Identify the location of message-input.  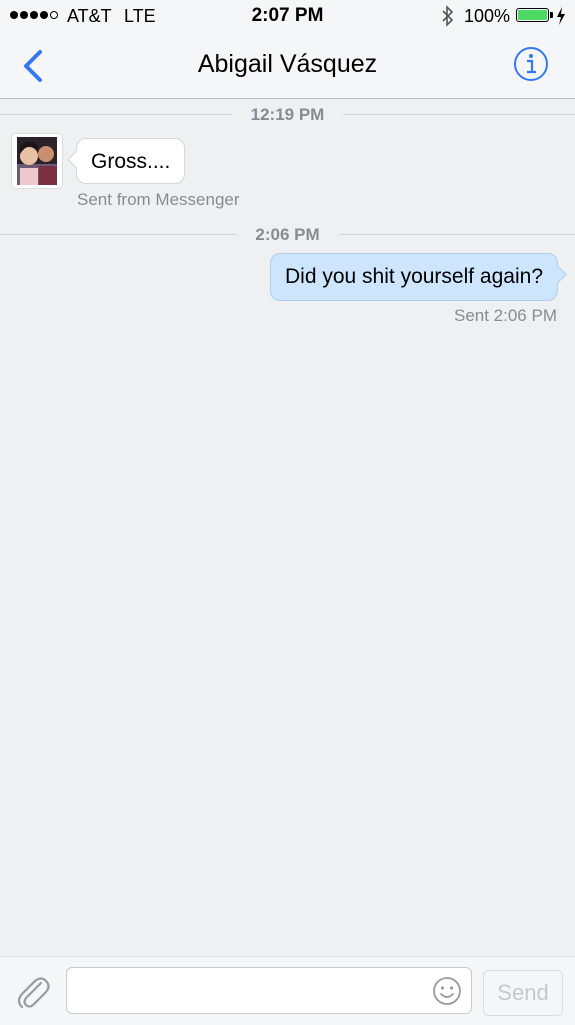
(269, 990).